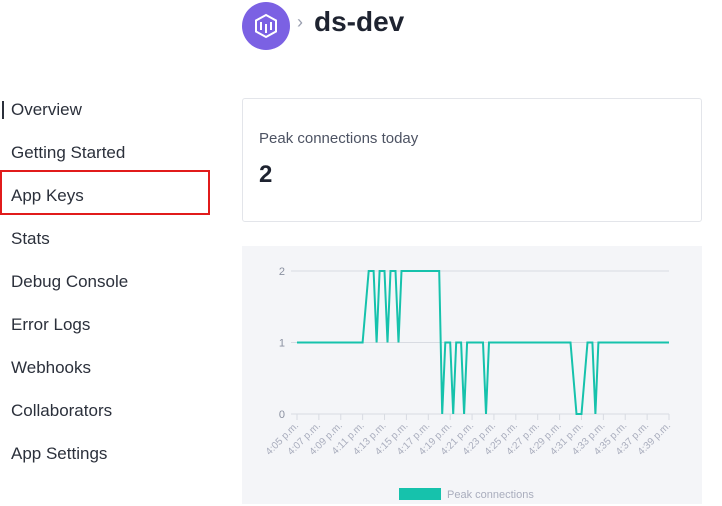 This screenshot has height=506, width=722. I want to click on y-tick-label: 2, so click(282, 272).